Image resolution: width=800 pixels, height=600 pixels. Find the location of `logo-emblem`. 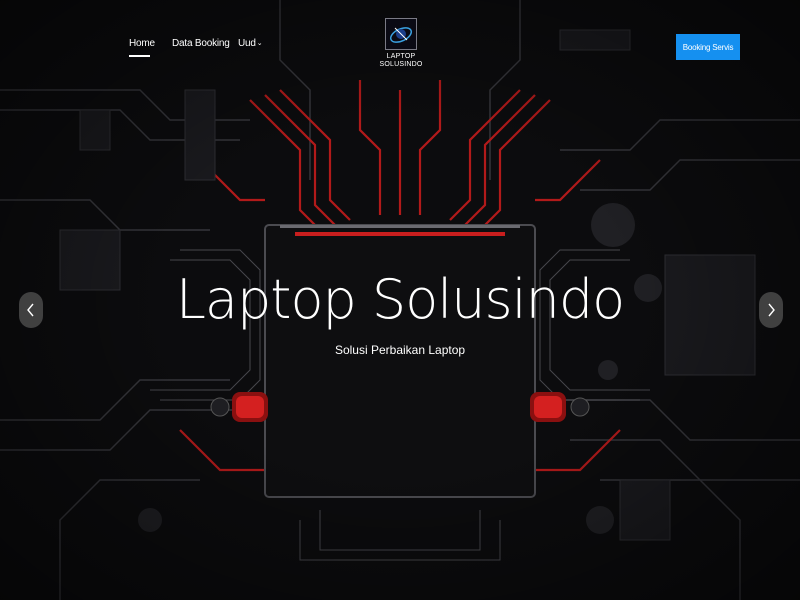

logo-emblem is located at coordinates (401, 34).